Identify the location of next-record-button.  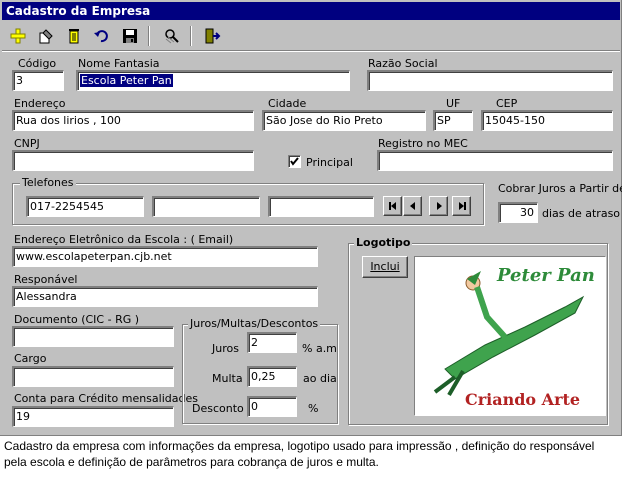
(438, 206).